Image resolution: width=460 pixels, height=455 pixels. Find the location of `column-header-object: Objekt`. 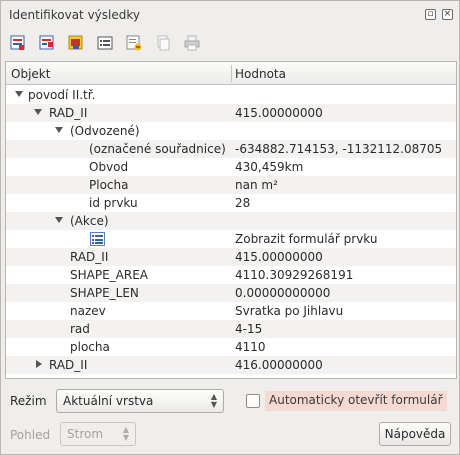

column-header-object: Objekt is located at coordinates (30, 74).